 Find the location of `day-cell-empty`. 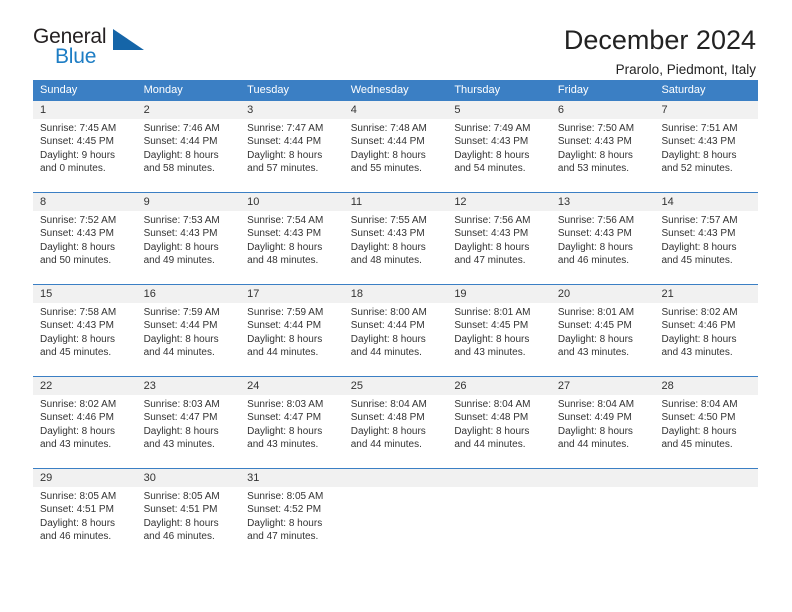

day-cell-empty is located at coordinates (706, 520).